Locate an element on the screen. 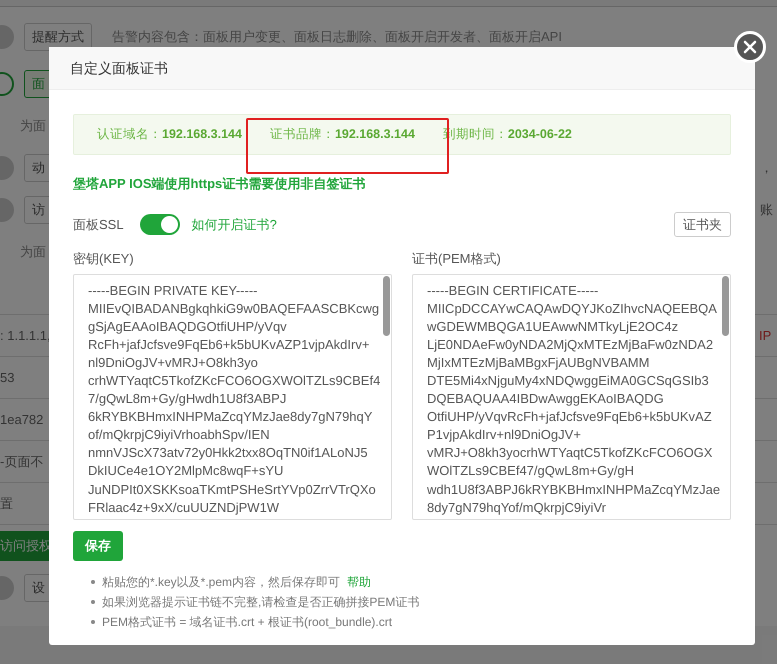 This screenshot has height=664, width=777. code-line: JuNDPIt0XSKKsoaTKmtPSHeSrtYVp0ZrrVTrQXo is located at coordinates (232, 489).